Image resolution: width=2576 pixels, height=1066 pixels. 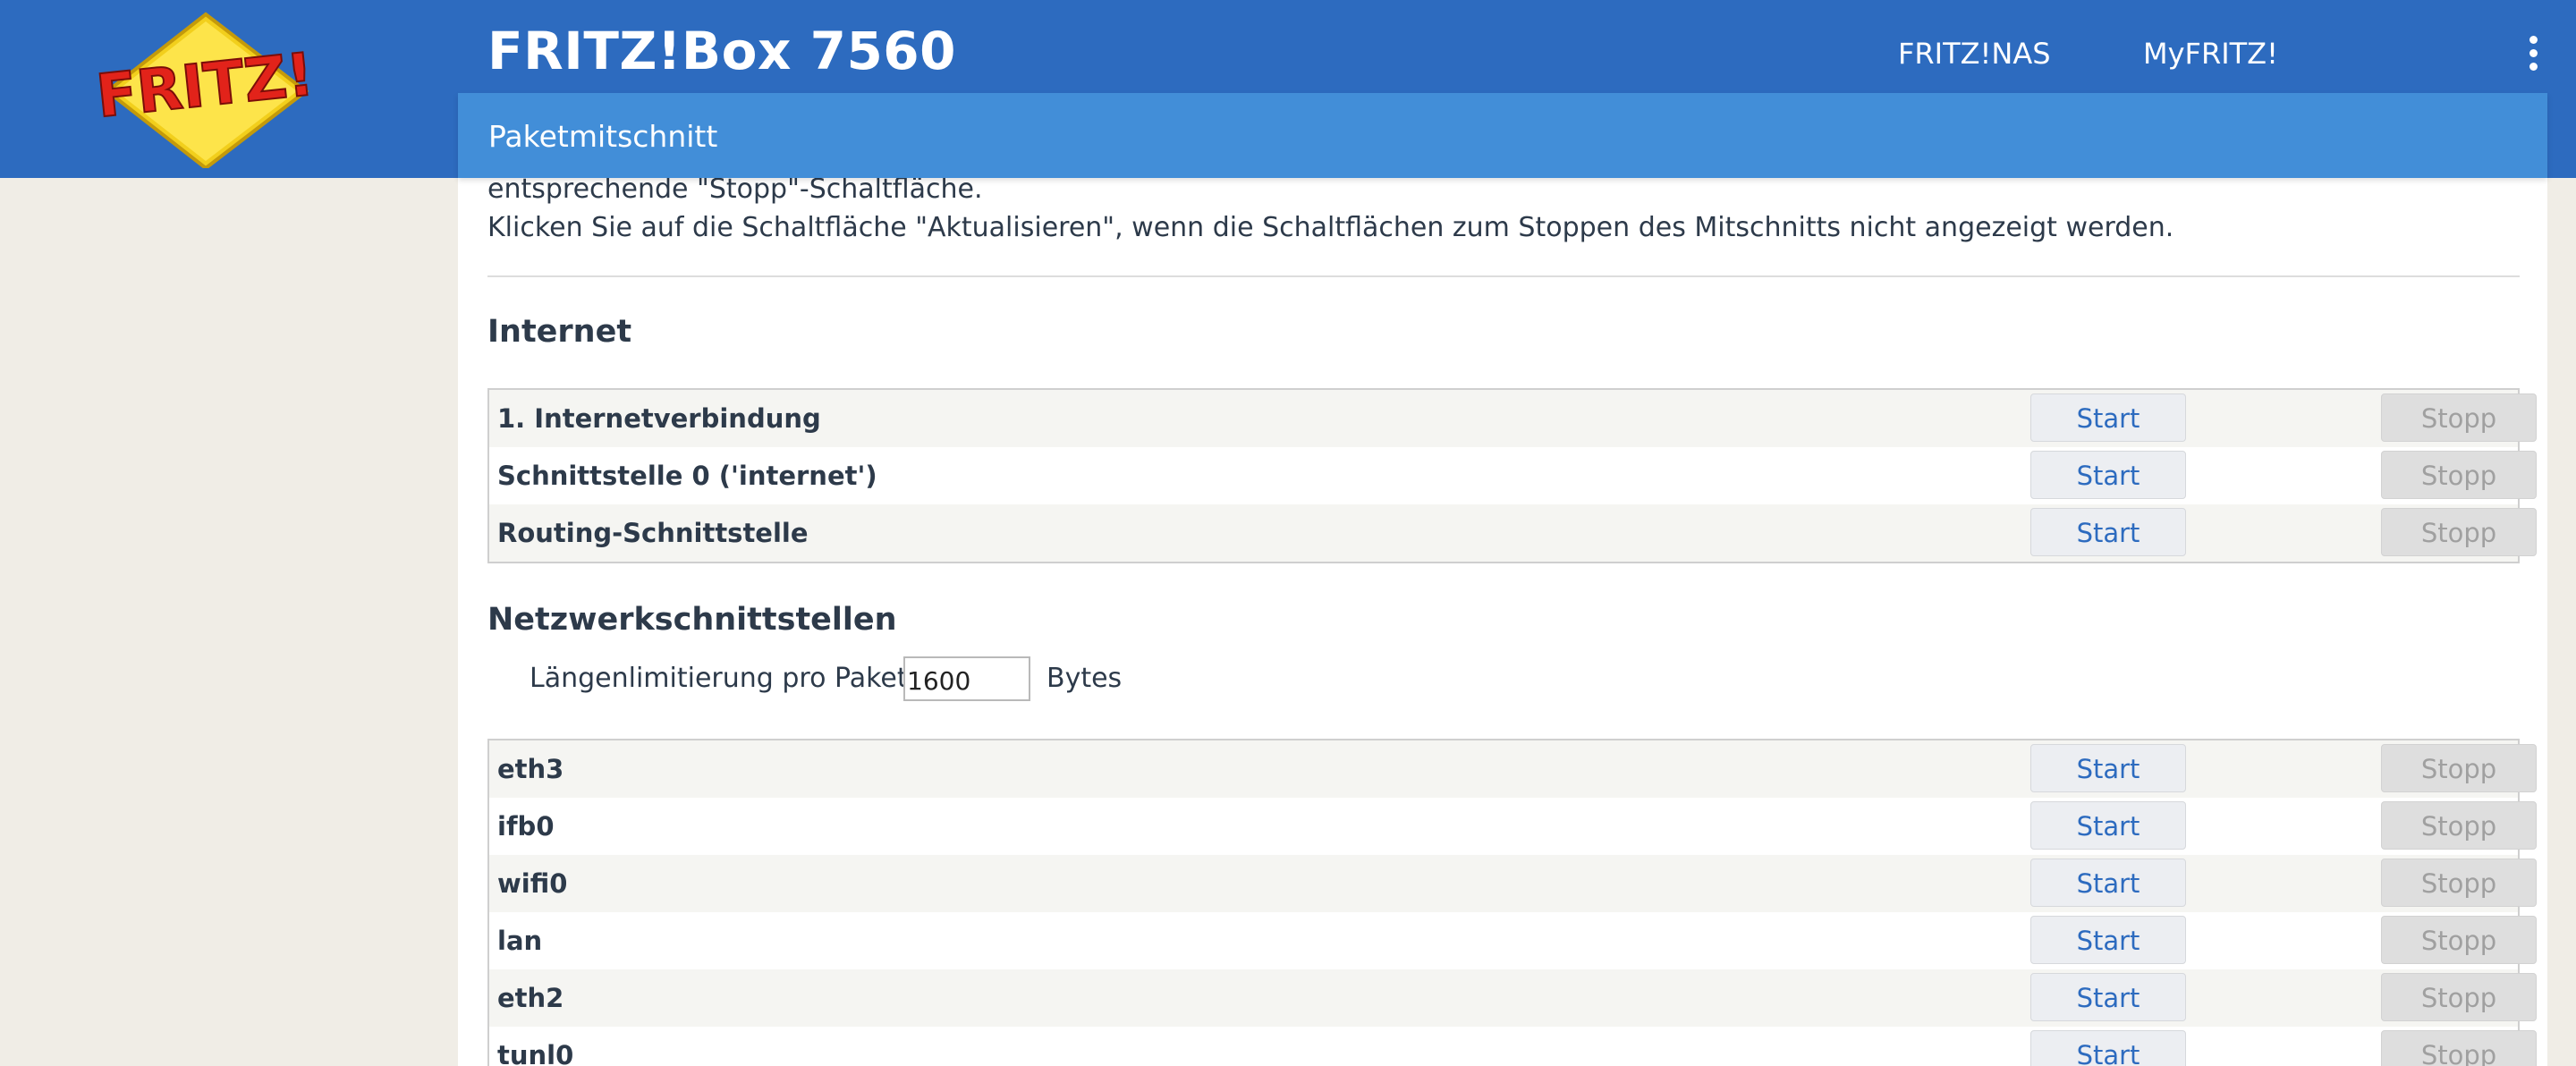 What do you see at coordinates (687, 476) in the screenshot?
I see `row-label: Schnittstelle 0 ('internet')` at bounding box center [687, 476].